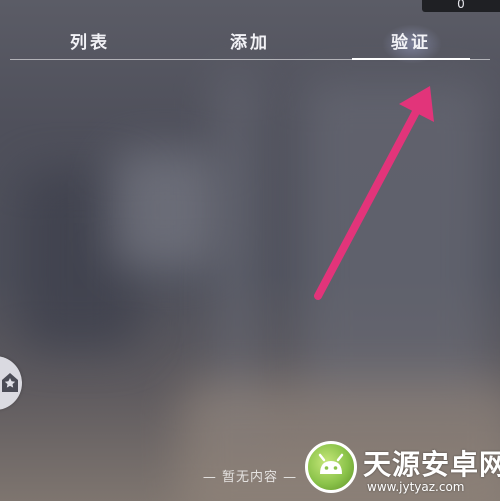 The width and height of the screenshot is (500, 501). I want to click on tab-add: 添加, so click(250, 43).